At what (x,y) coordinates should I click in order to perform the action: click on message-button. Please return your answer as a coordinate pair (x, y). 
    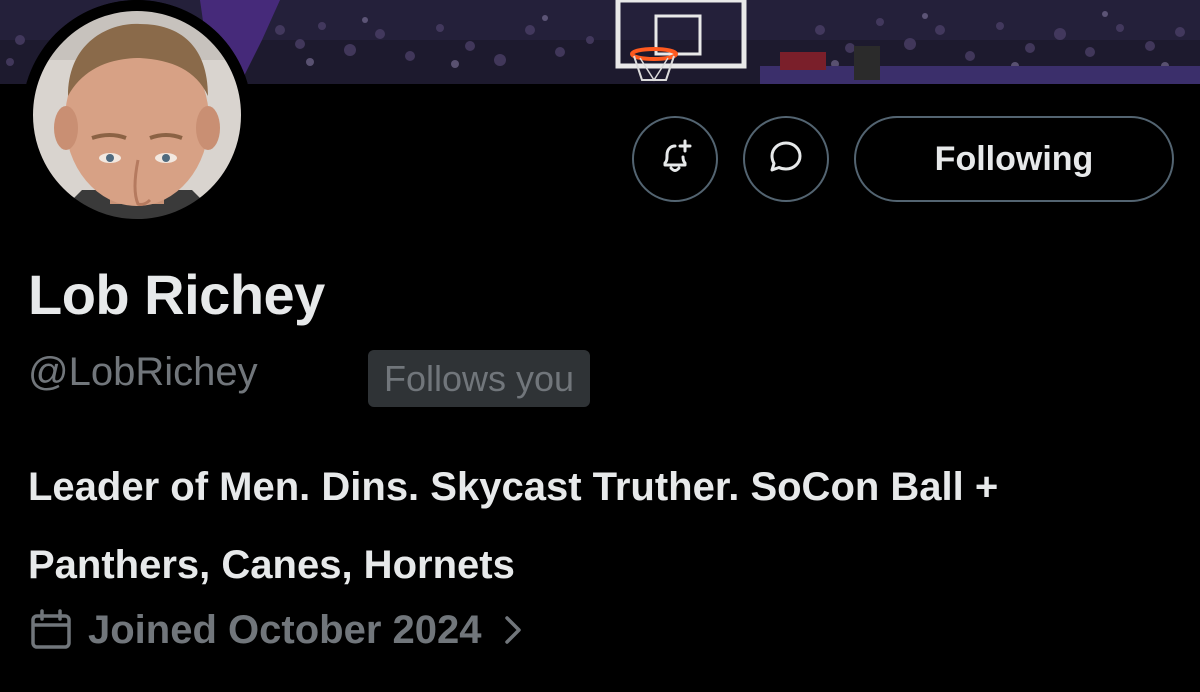
    Looking at the image, I should click on (786, 159).